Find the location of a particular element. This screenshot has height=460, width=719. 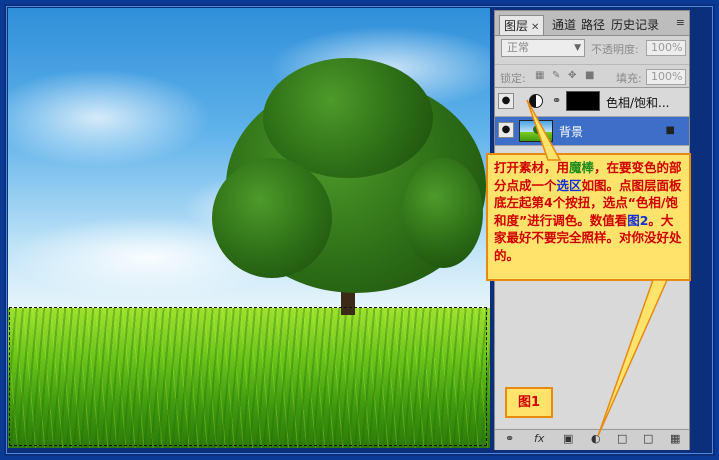

chain-link-icon: ⚭ is located at coordinates (556, 100).